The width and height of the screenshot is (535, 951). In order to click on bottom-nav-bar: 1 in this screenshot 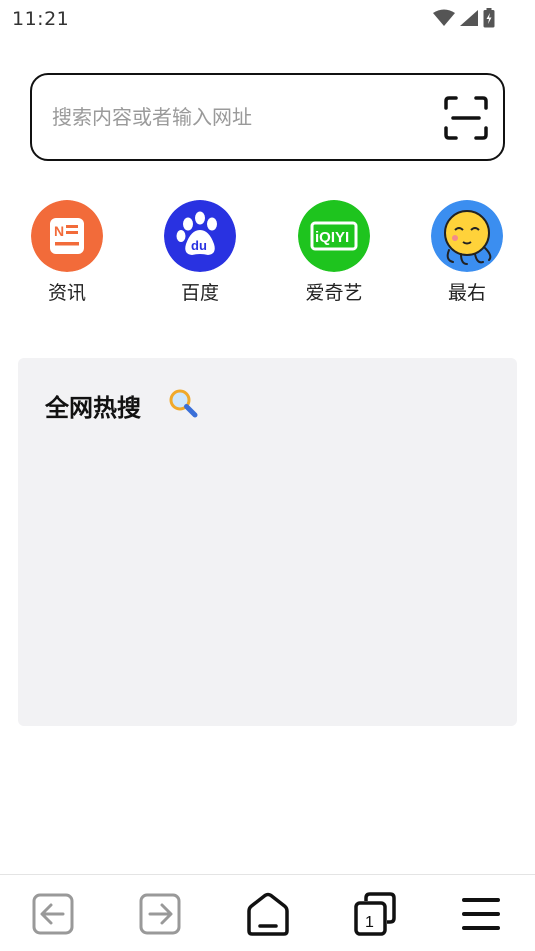, I will do `click(267, 912)`.